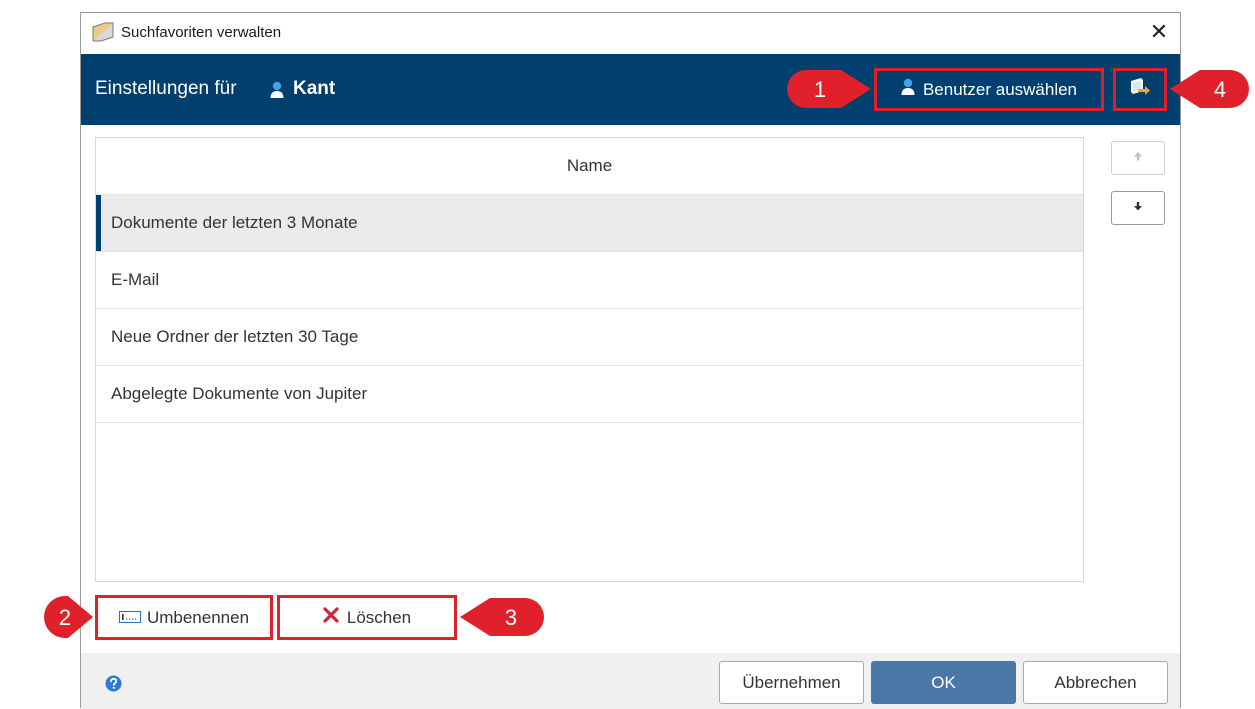  I want to click on help-icon, so click(113, 686).